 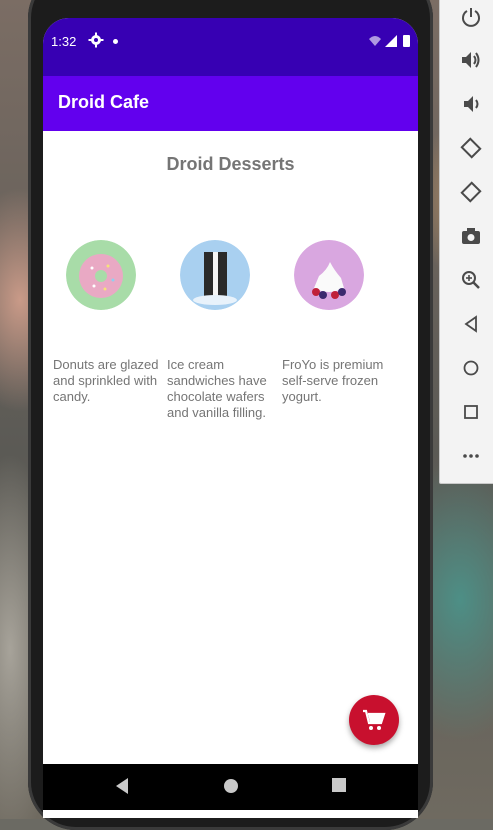 What do you see at coordinates (104, 102) in the screenshot?
I see `app-title: Droid Cafe` at bounding box center [104, 102].